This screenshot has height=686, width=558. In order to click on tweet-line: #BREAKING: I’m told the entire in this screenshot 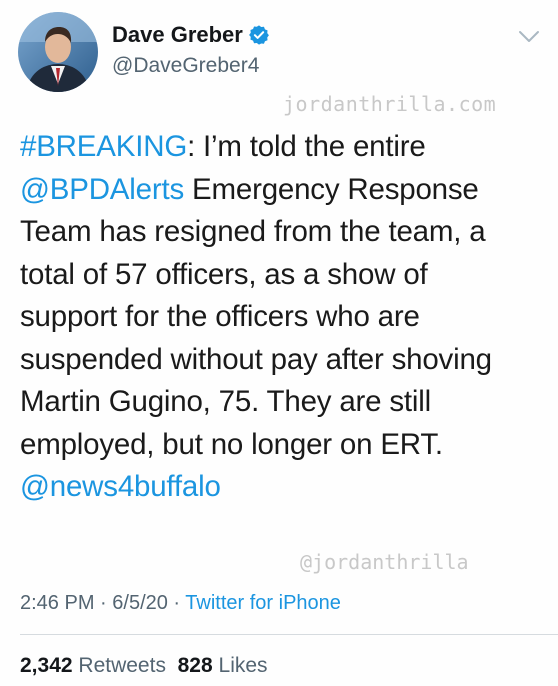, I will do `click(285, 147)`.